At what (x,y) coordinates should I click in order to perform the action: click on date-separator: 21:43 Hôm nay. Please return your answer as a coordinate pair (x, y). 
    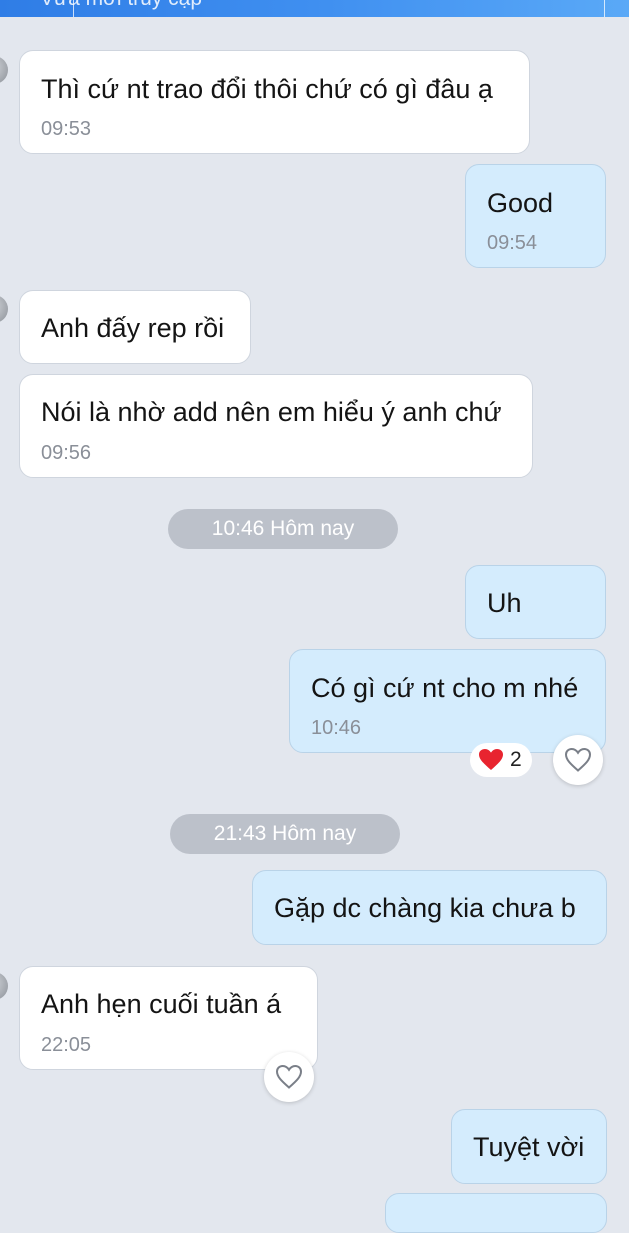
    Looking at the image, I should click on (285, 834).